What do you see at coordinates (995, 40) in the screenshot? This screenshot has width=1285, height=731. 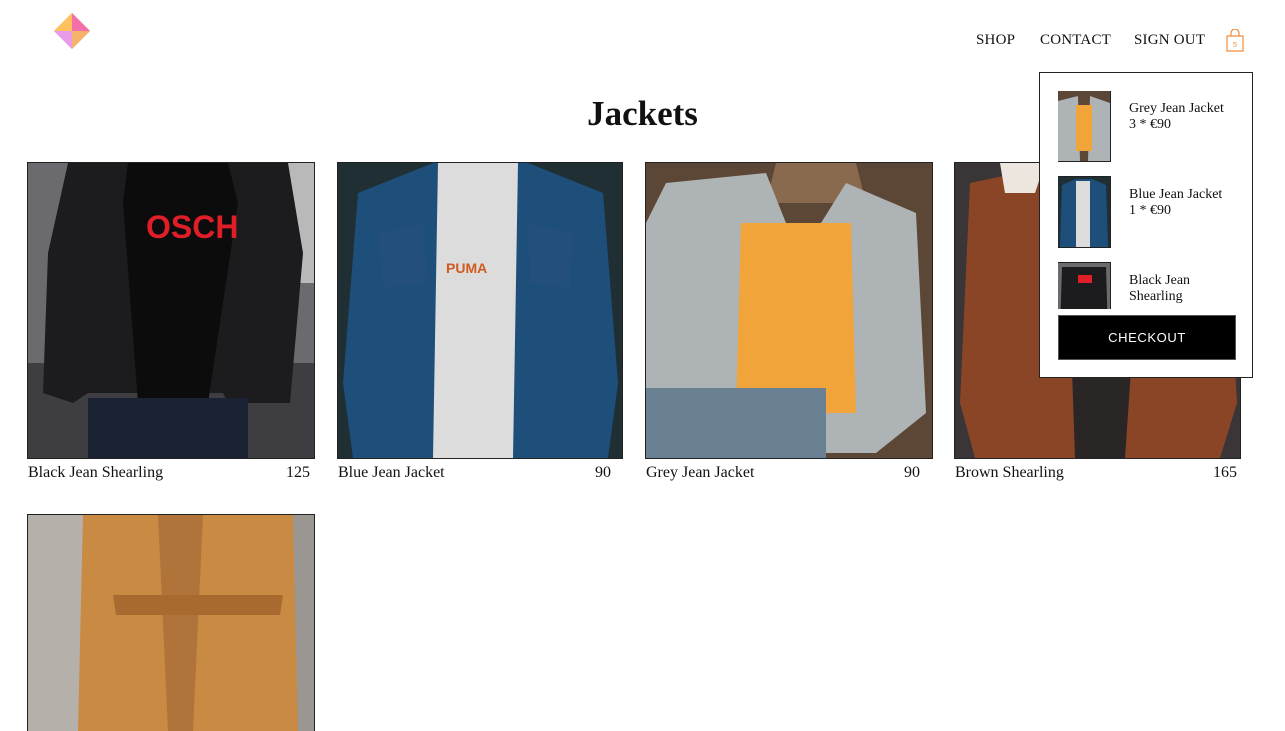 I see `nav-shop: SHOP` at bounding box center [995, 40].